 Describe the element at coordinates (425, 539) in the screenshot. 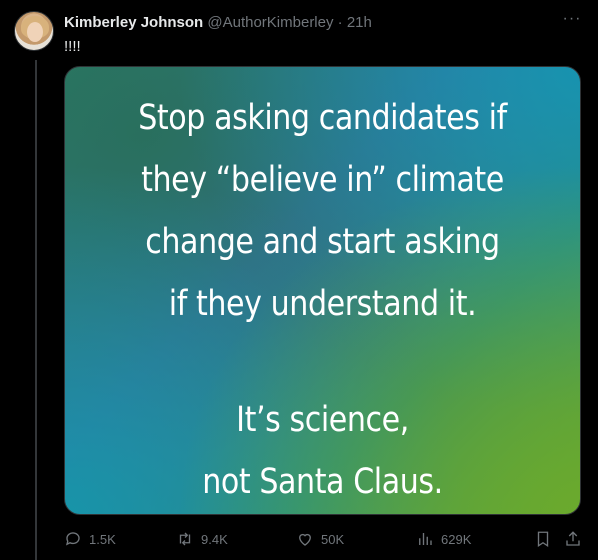

I see `views-icon` at that location.